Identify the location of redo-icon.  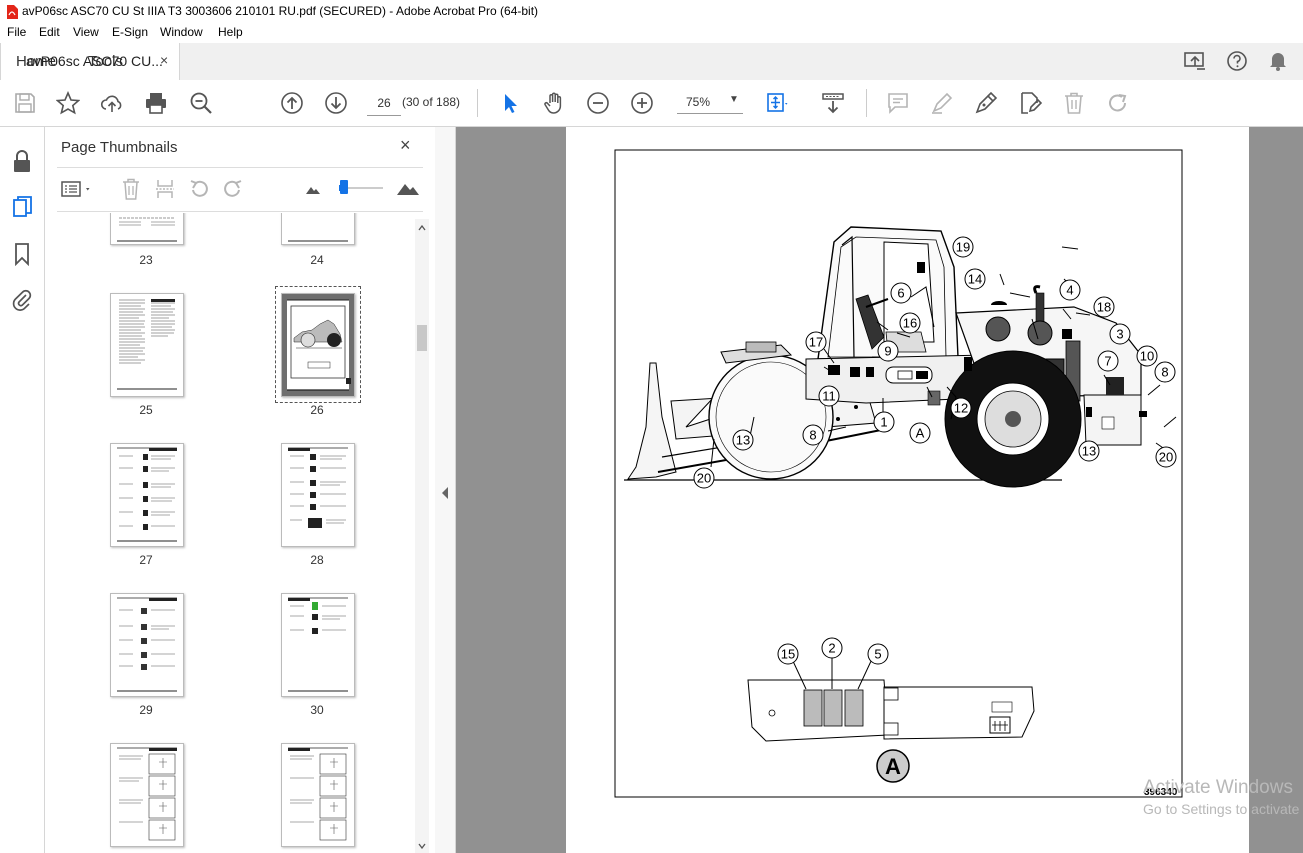
(1118, 103).